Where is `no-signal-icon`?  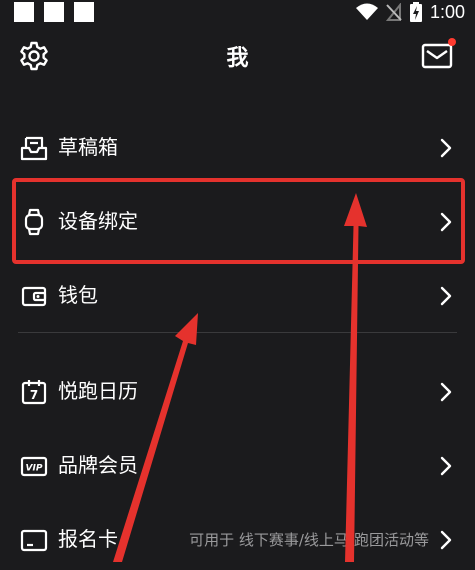
no-signal-icon is located at coordinates (393, 12).